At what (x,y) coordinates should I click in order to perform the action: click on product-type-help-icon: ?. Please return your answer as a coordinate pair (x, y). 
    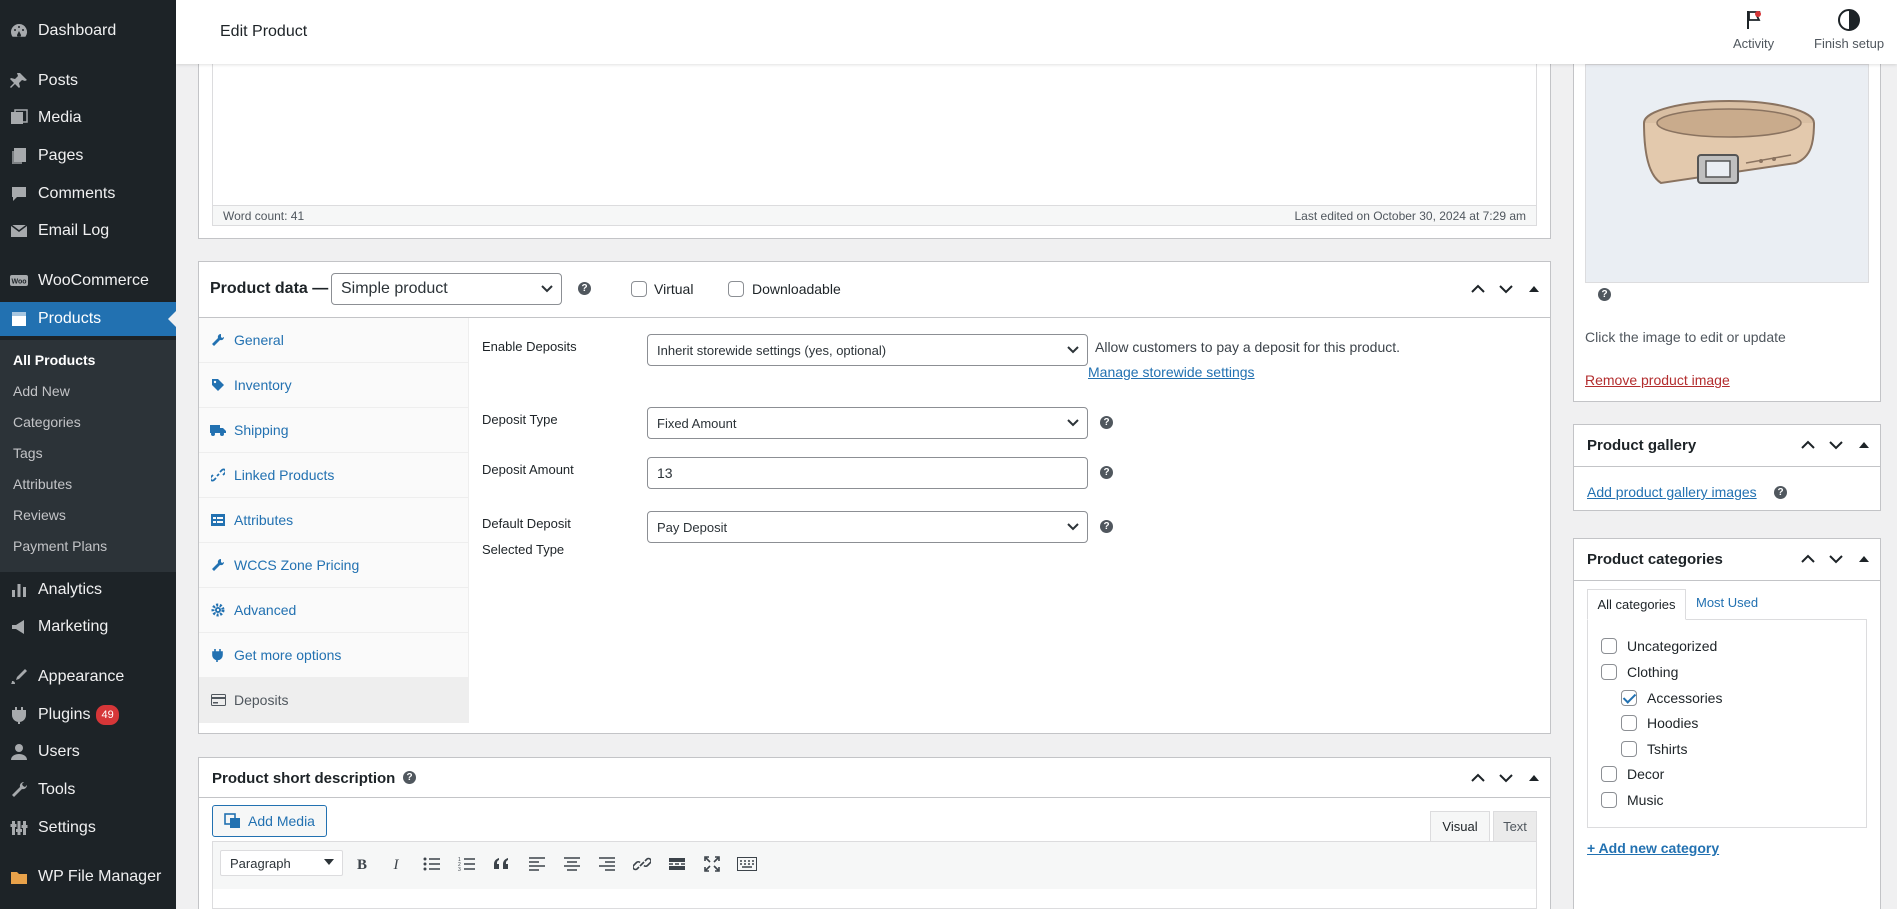
    Looking at the image, I should click on (584, 288).